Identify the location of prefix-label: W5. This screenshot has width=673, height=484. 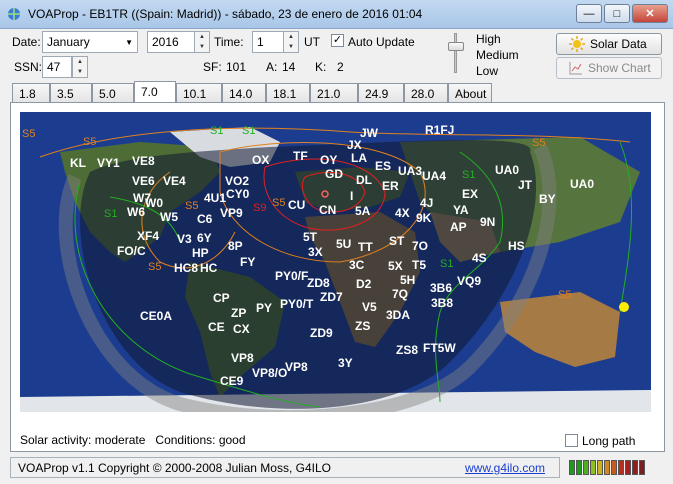
(169, 217).